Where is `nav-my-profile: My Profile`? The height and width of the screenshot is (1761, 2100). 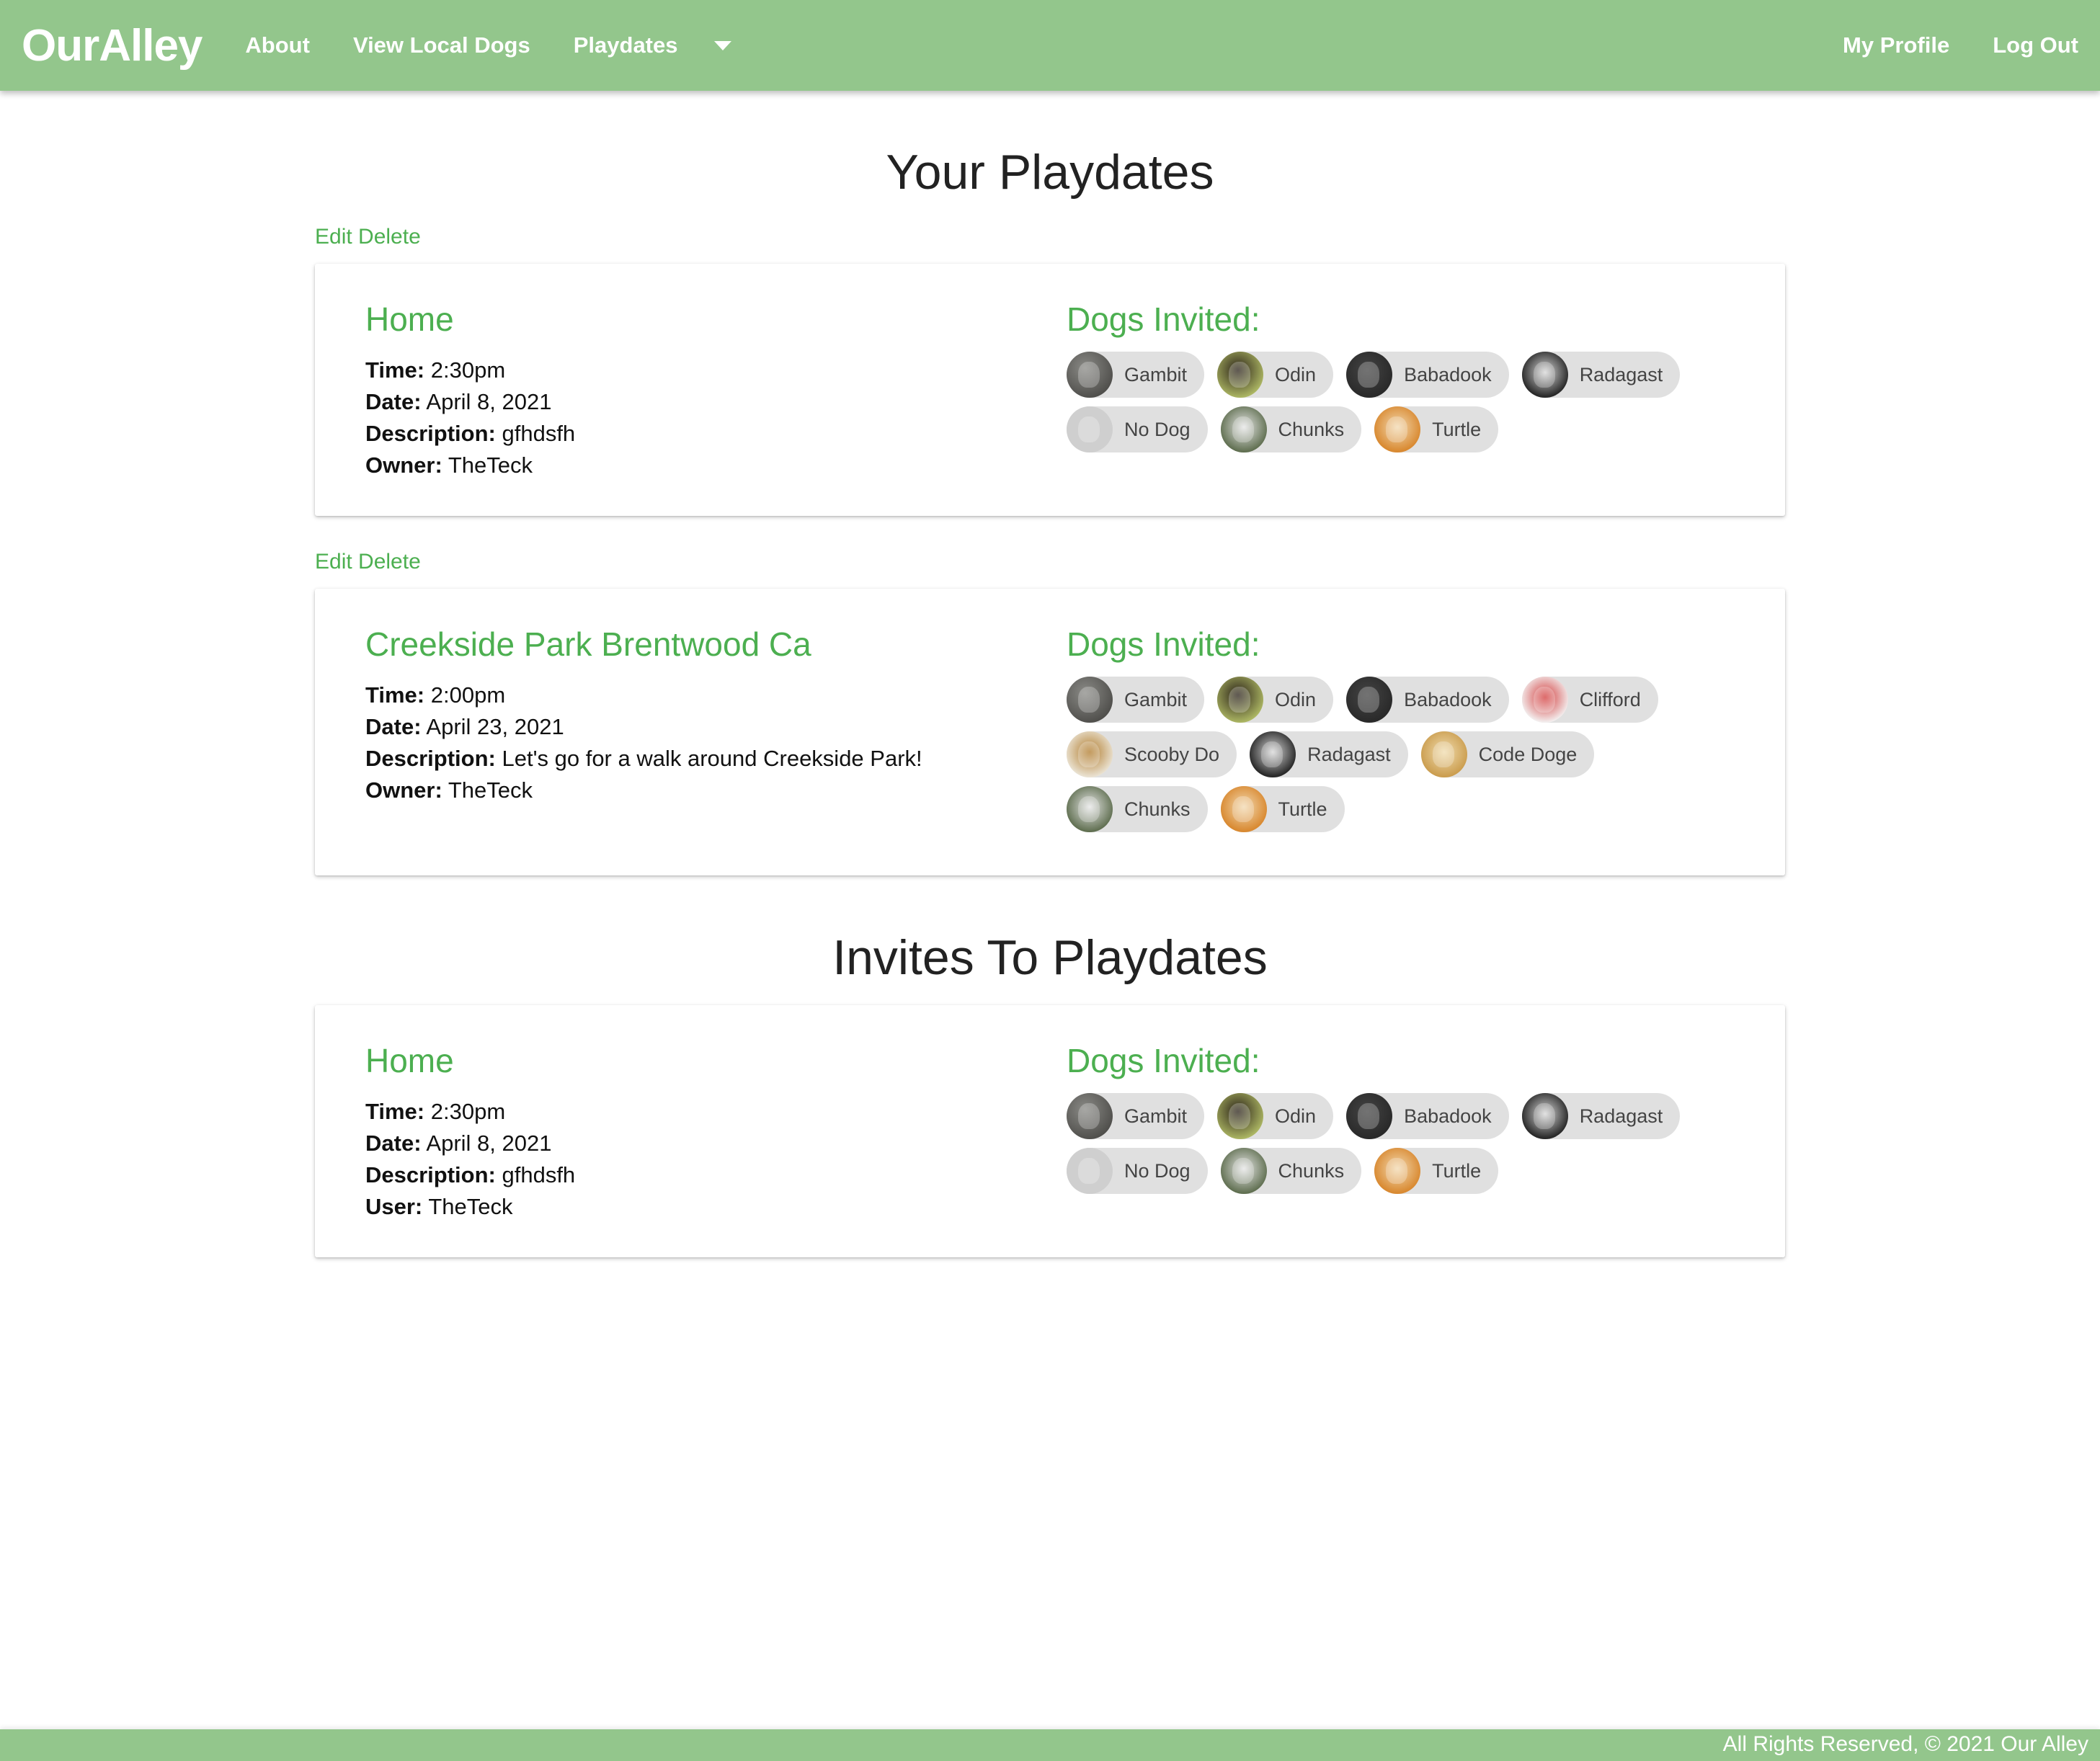 nav-my-profile: My Profile is located at coordinates (1896, 45).